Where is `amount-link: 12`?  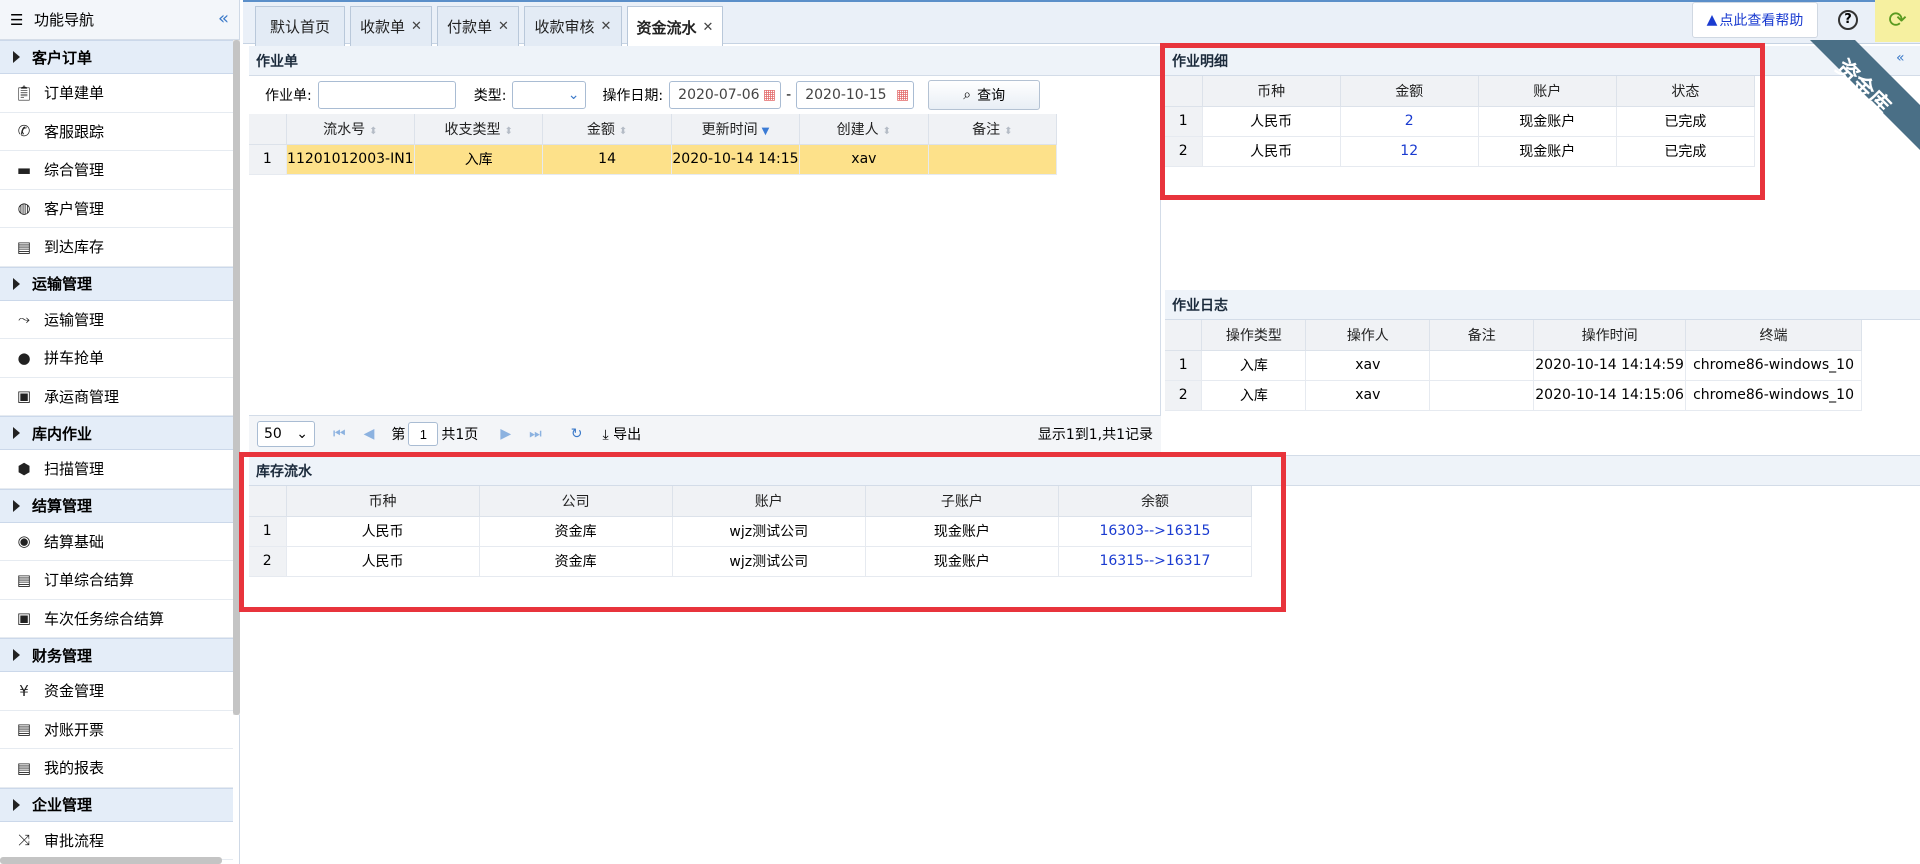
amount-link: 12 is located at coordinates (1409, 151).